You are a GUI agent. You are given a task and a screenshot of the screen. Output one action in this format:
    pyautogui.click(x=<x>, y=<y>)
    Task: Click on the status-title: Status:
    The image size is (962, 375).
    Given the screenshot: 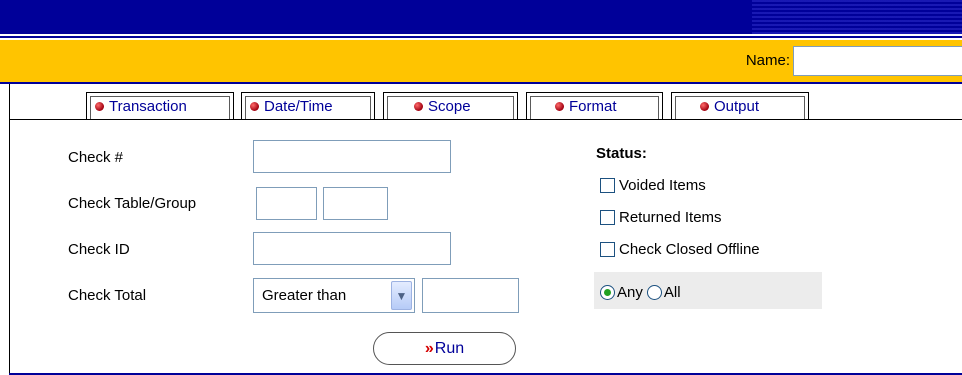 What is the action you would take?
    pyautogui.click(x=621, y=153)
    